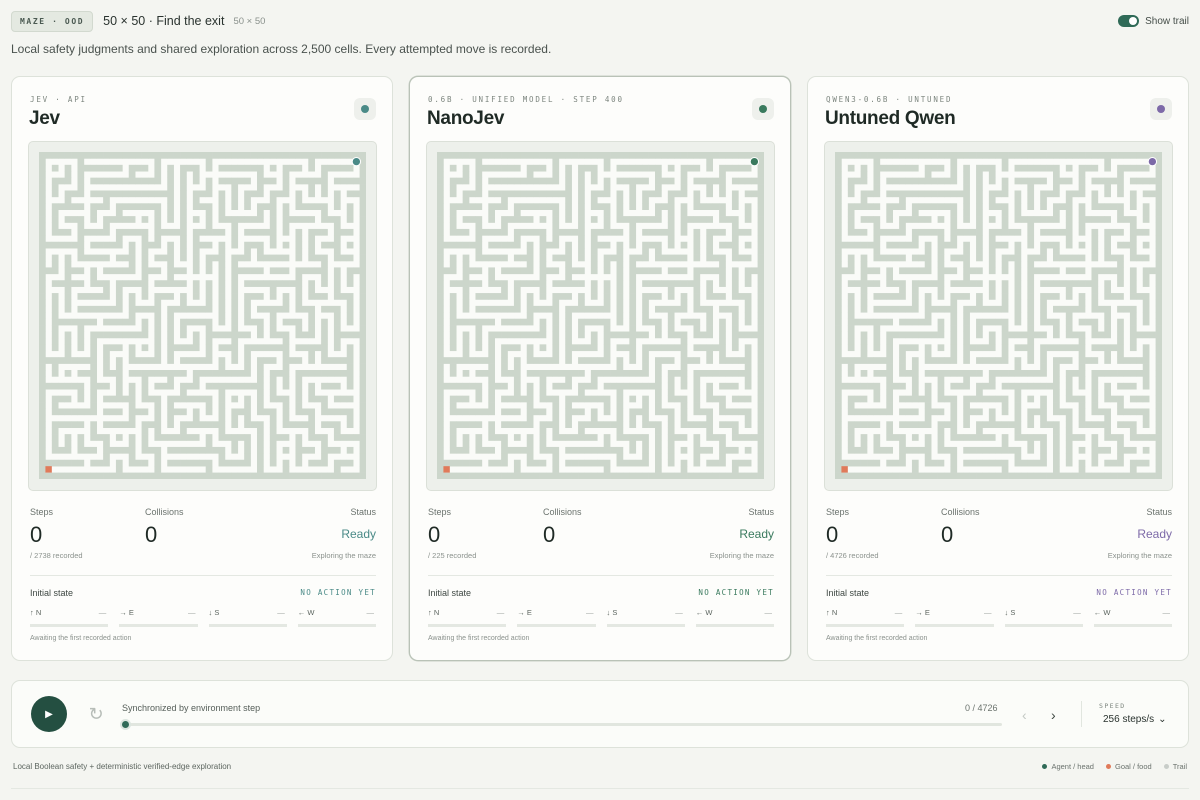 This screenshot has height=800, width=1200. Describe the element at coordinates (1153, 21) in the screenshot. I see `show-trail-toggle: Show trail` at that location.